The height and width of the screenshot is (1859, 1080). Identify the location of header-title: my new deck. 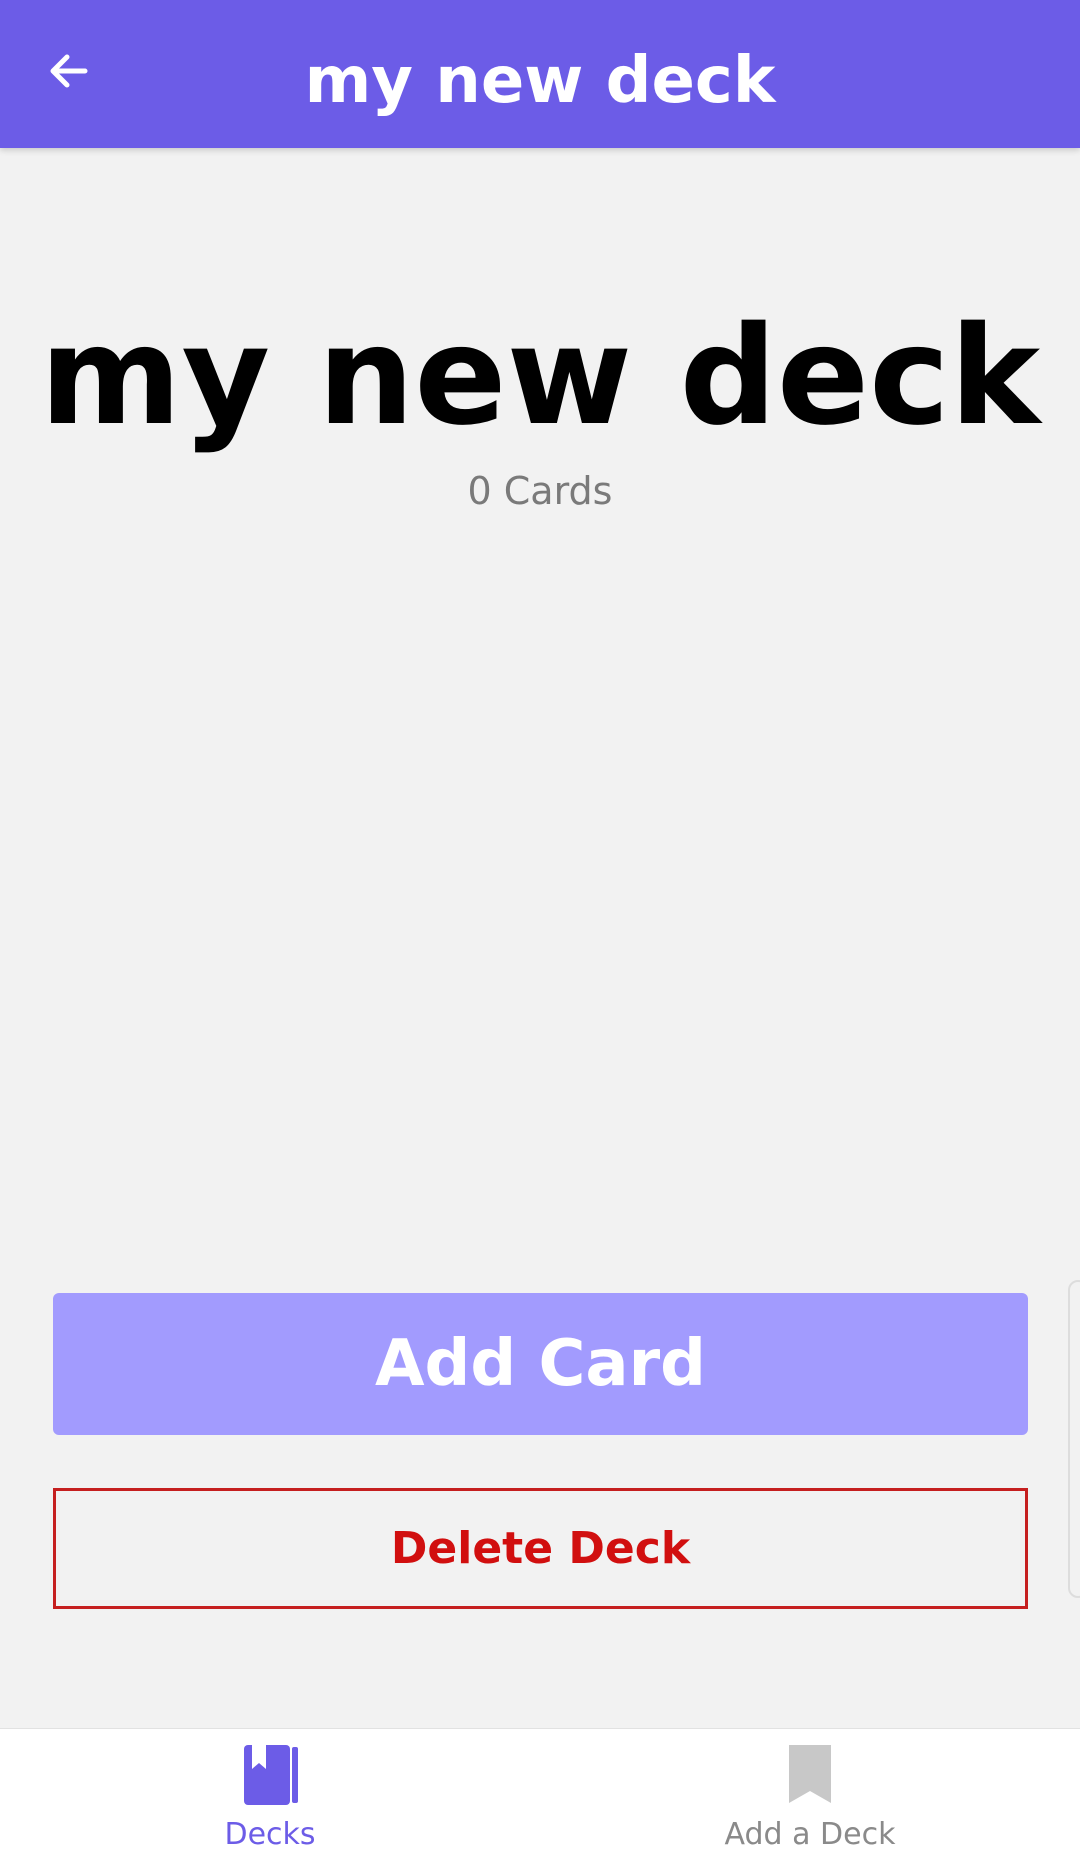
(540, 81).